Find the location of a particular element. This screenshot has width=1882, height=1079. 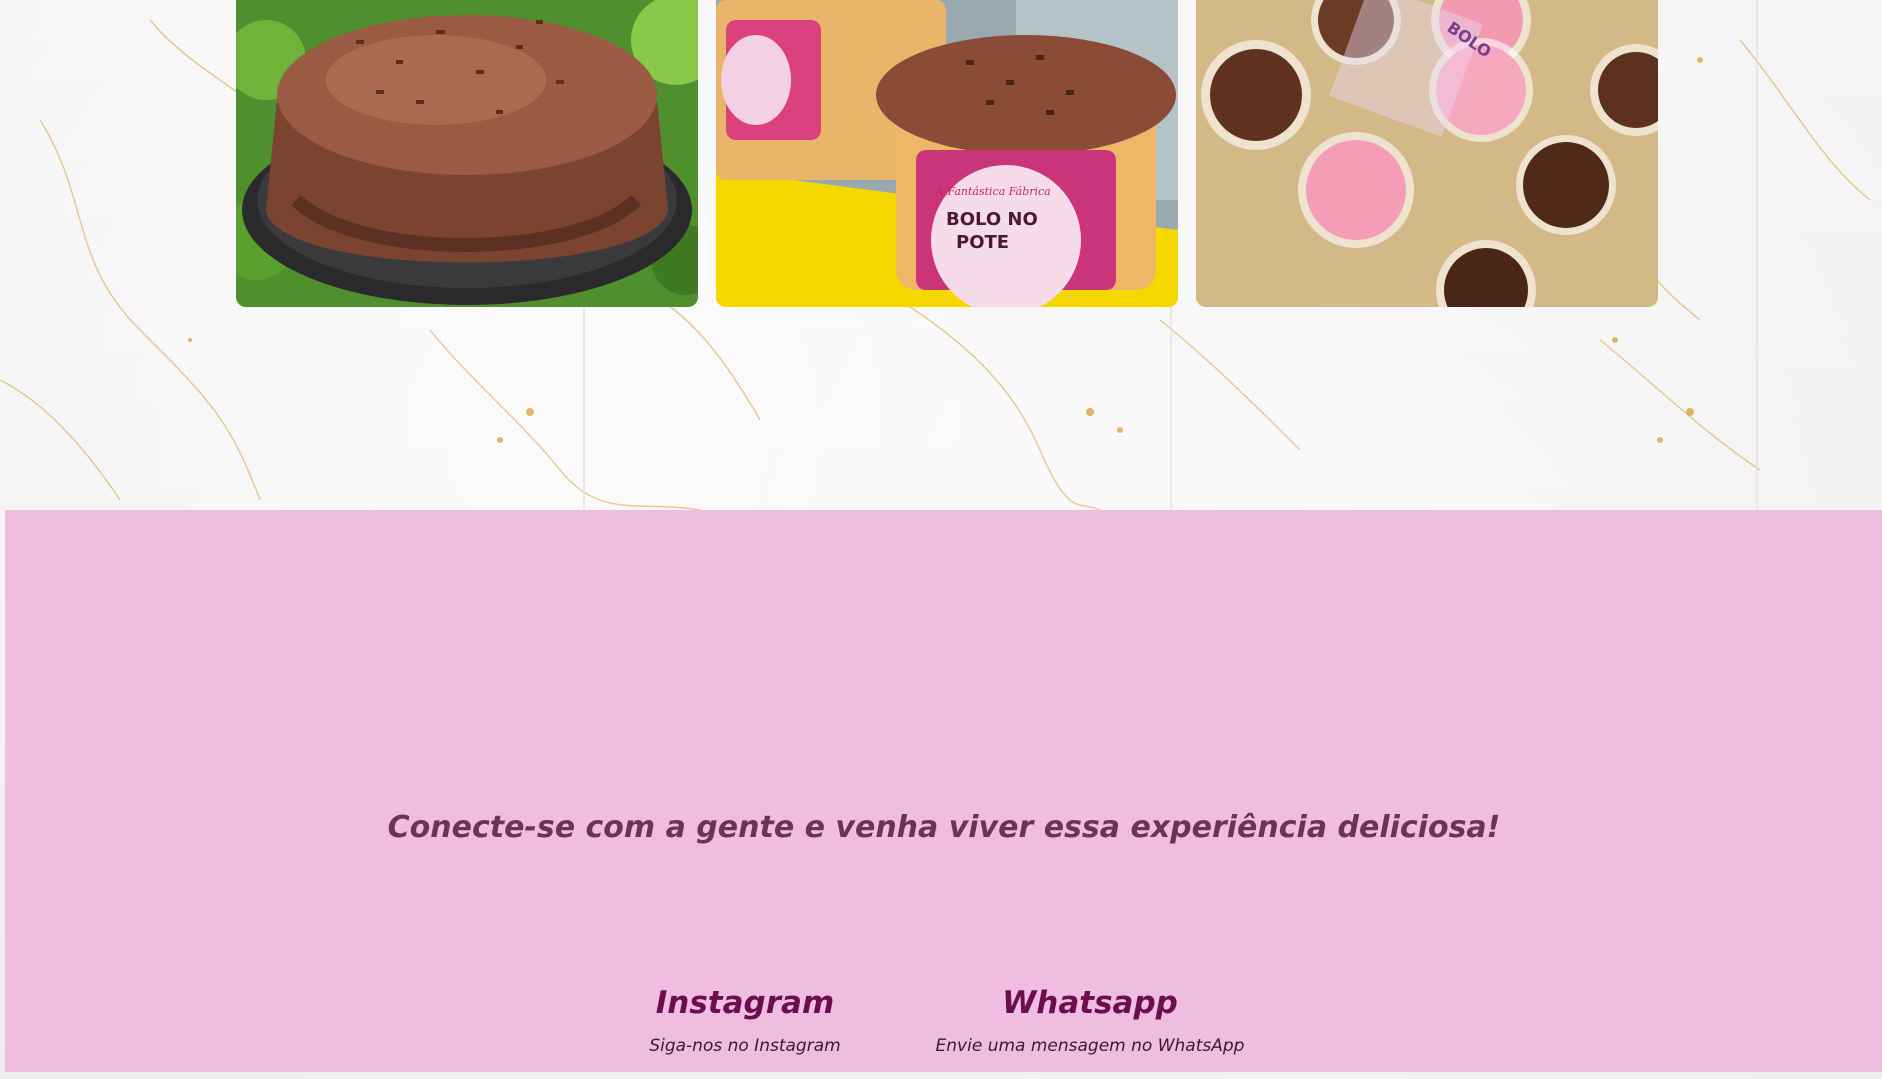

bolo-label-line1: BOLO NO is located at coordinates (992, 219).